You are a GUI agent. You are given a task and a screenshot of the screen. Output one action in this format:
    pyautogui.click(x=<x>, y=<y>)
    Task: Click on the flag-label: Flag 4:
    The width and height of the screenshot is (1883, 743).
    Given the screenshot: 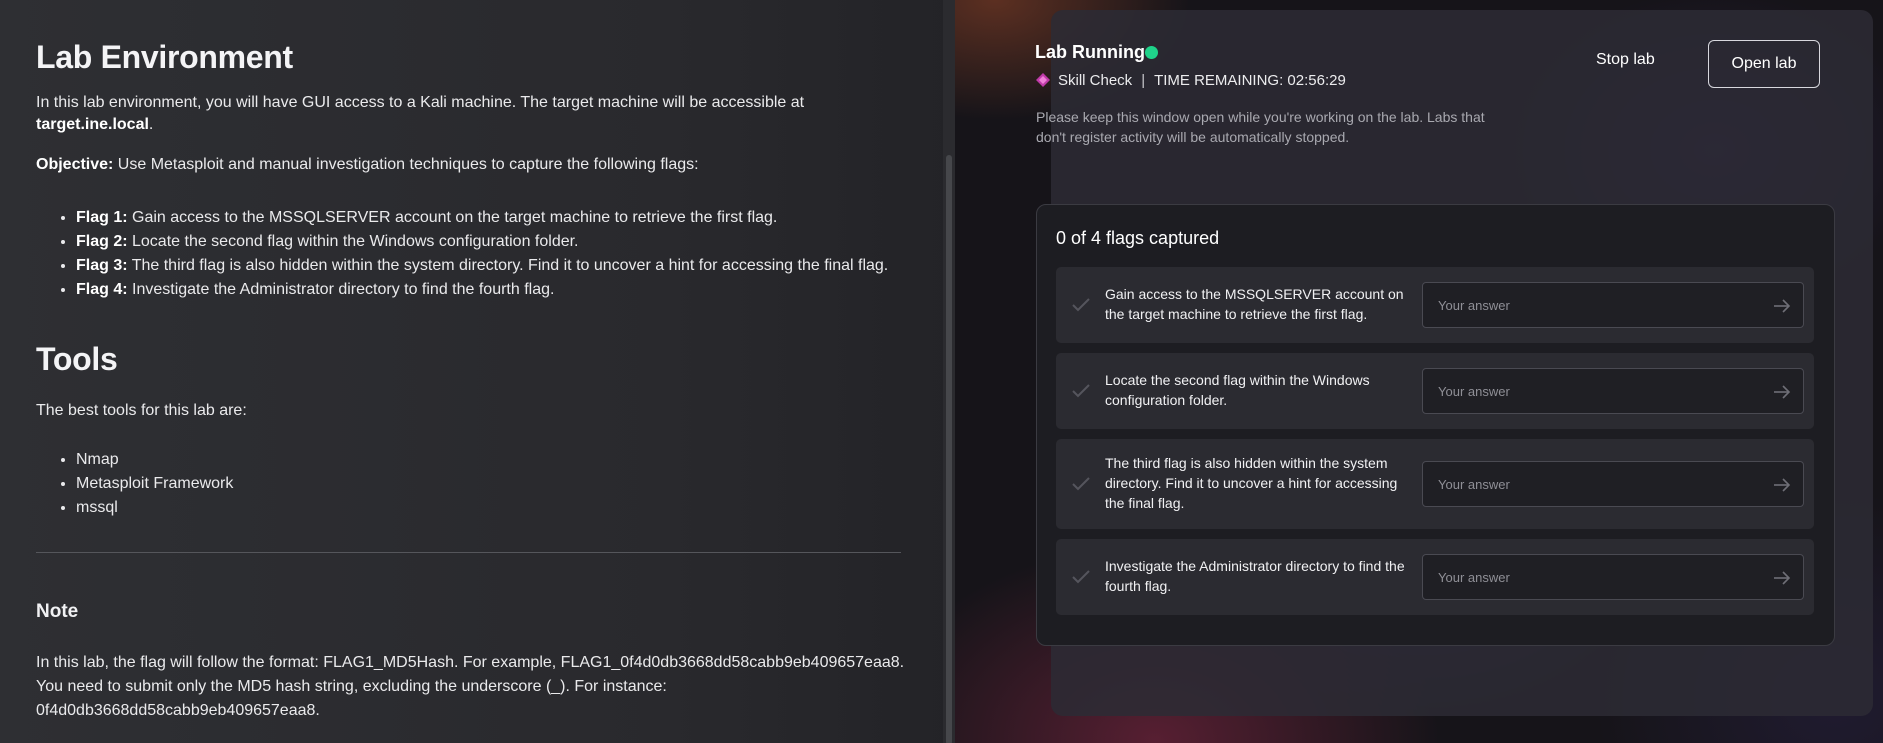 What is the action you would take?
    pyautogui.click(x=102, y=289)
    